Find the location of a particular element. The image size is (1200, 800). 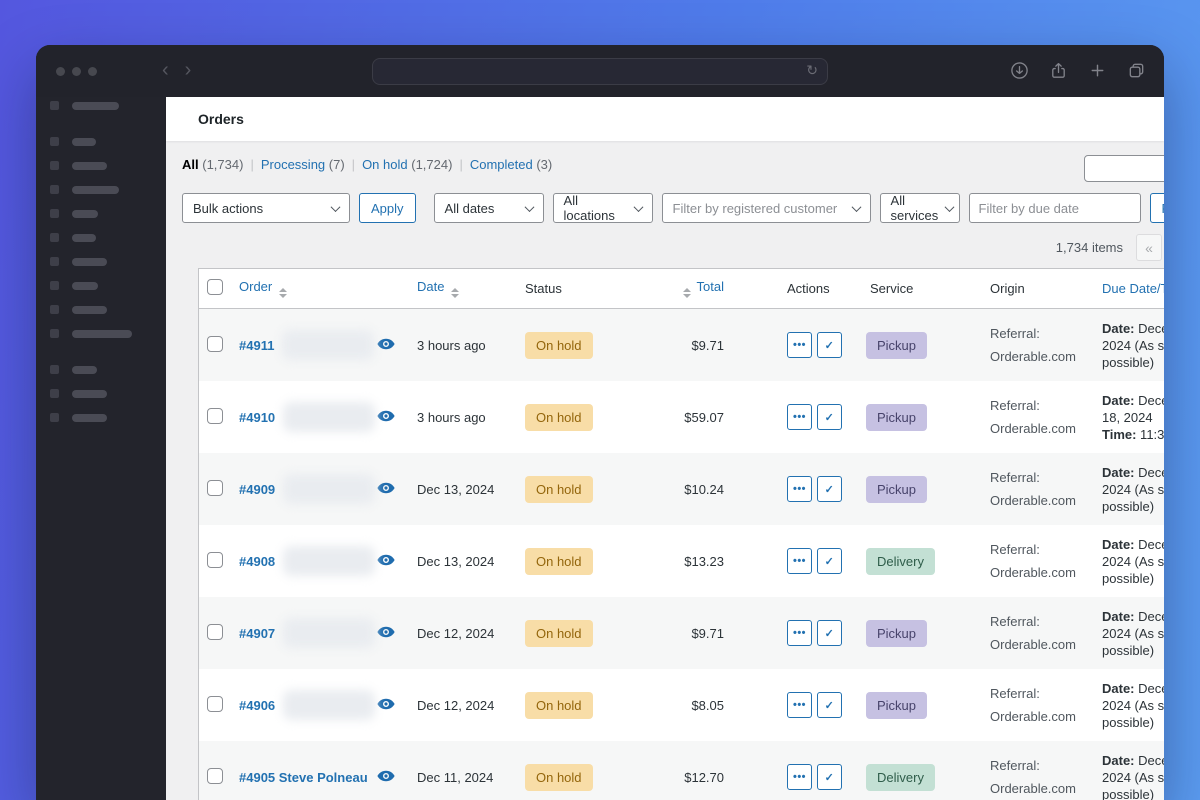

service-badge: Pickup is located at coordinates (897, 345).